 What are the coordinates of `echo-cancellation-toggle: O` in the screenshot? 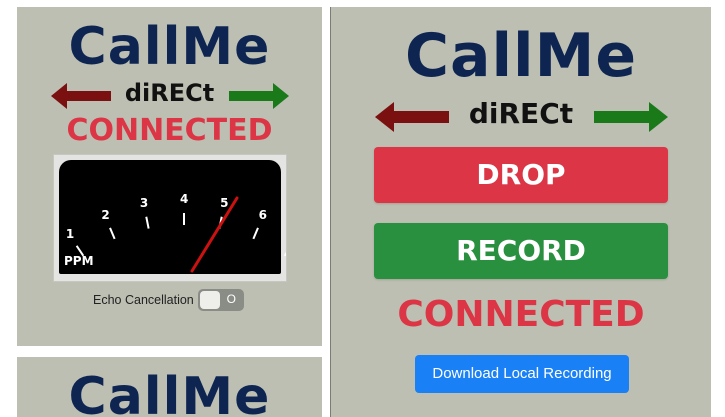 It's located at (221, 300).